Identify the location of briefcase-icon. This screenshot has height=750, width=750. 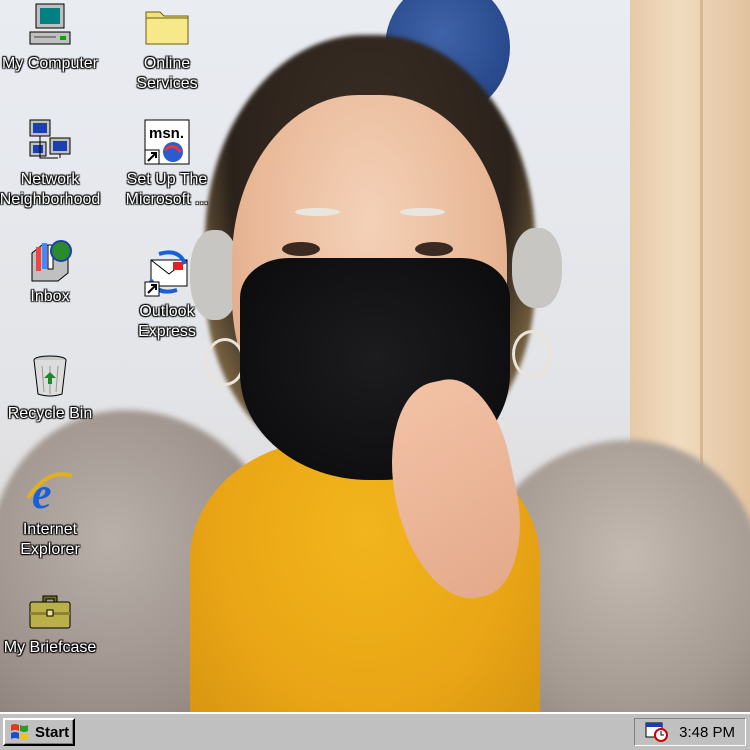
(50, 612).